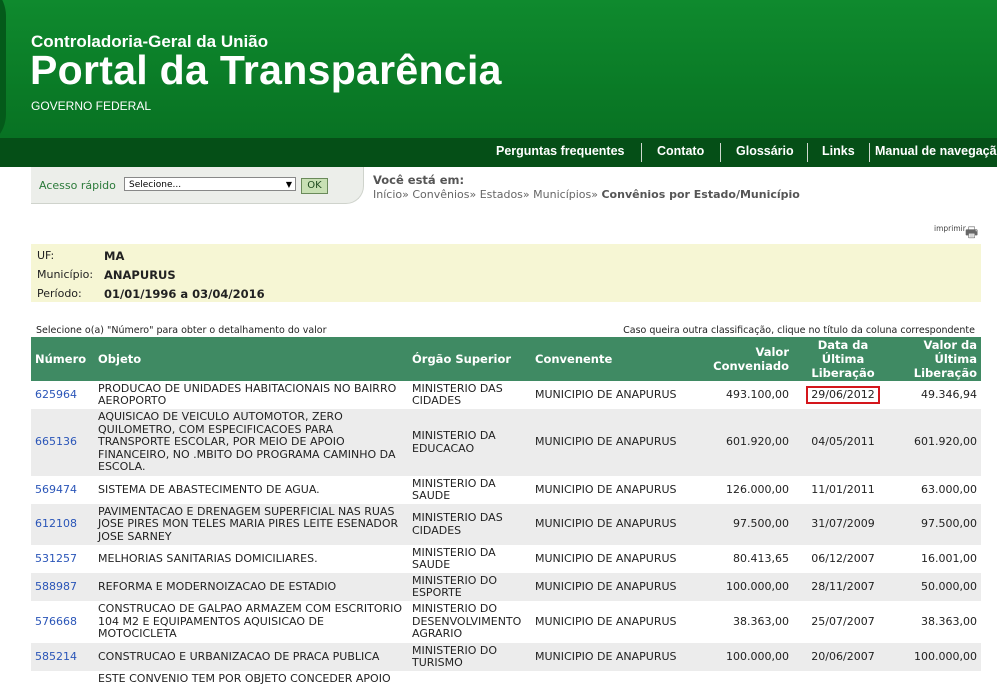  Describe the element at coordinates (469, 657) in the screenshot. I see `orgao-cell: MINISTERIO DO TURISMO` at that location.